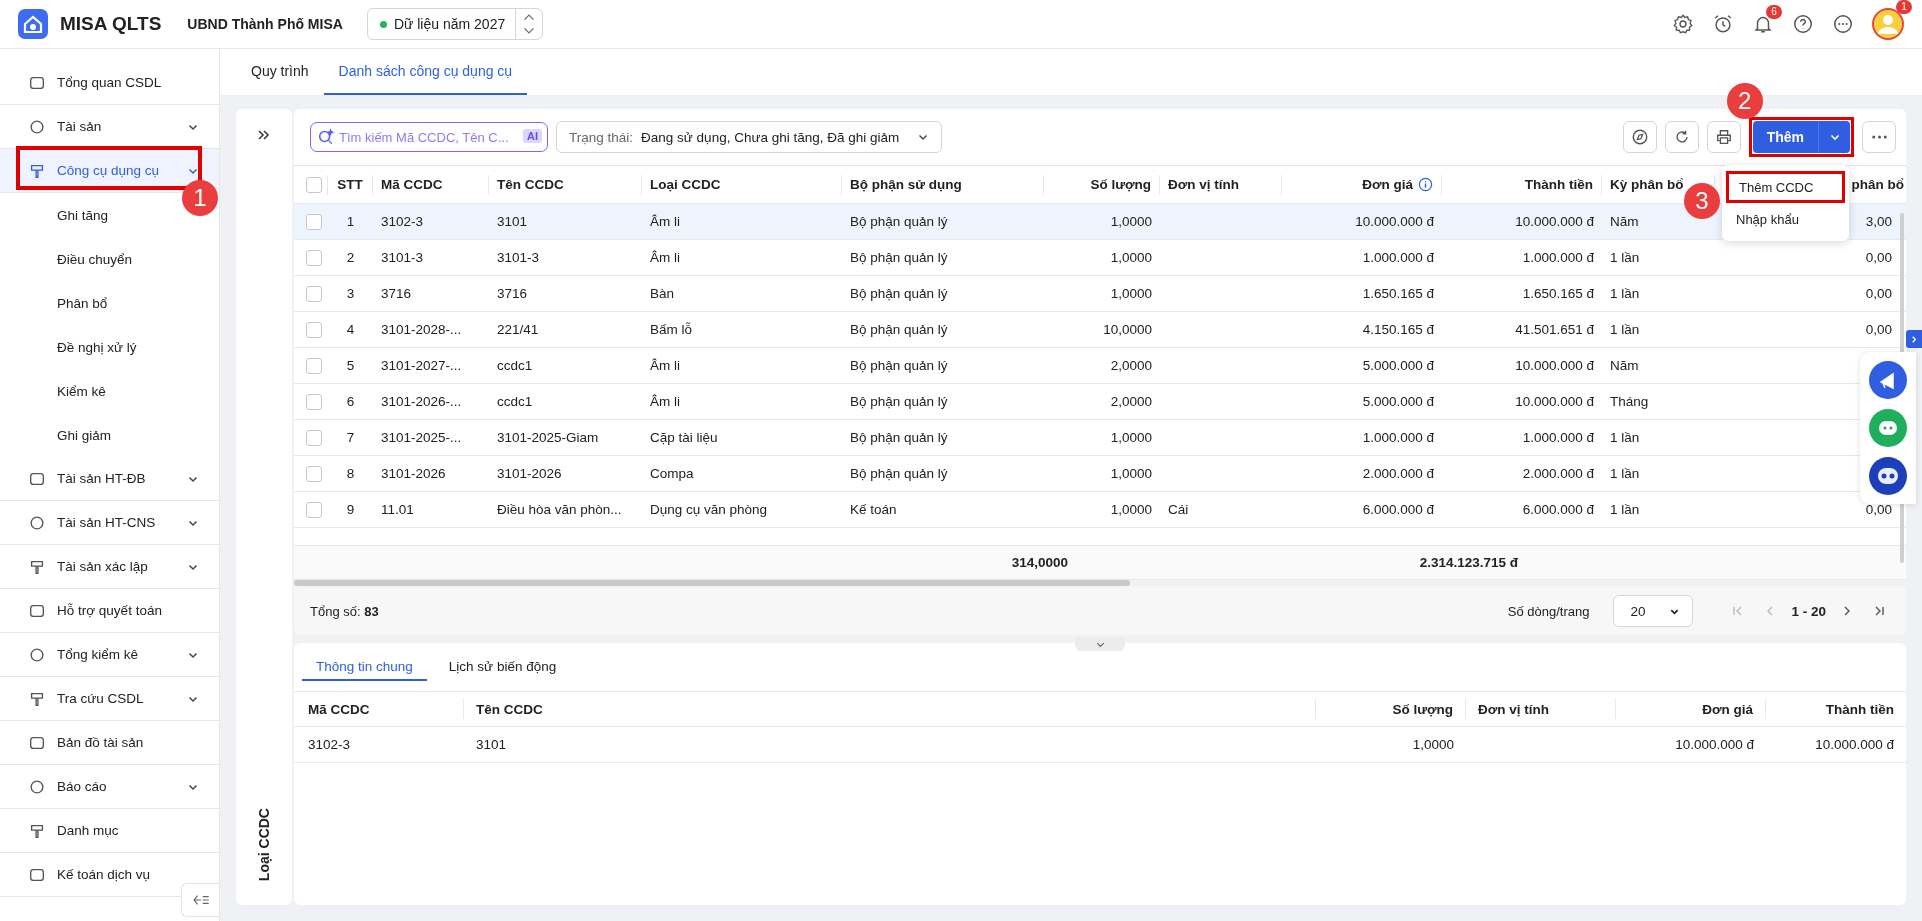 The image size is (1922, 921). What do you see at coordinates (109, 611) in the screenshot?
I see `sidebar-item: Hỗ trợ quyết toán` at bounding box center [109, 611].